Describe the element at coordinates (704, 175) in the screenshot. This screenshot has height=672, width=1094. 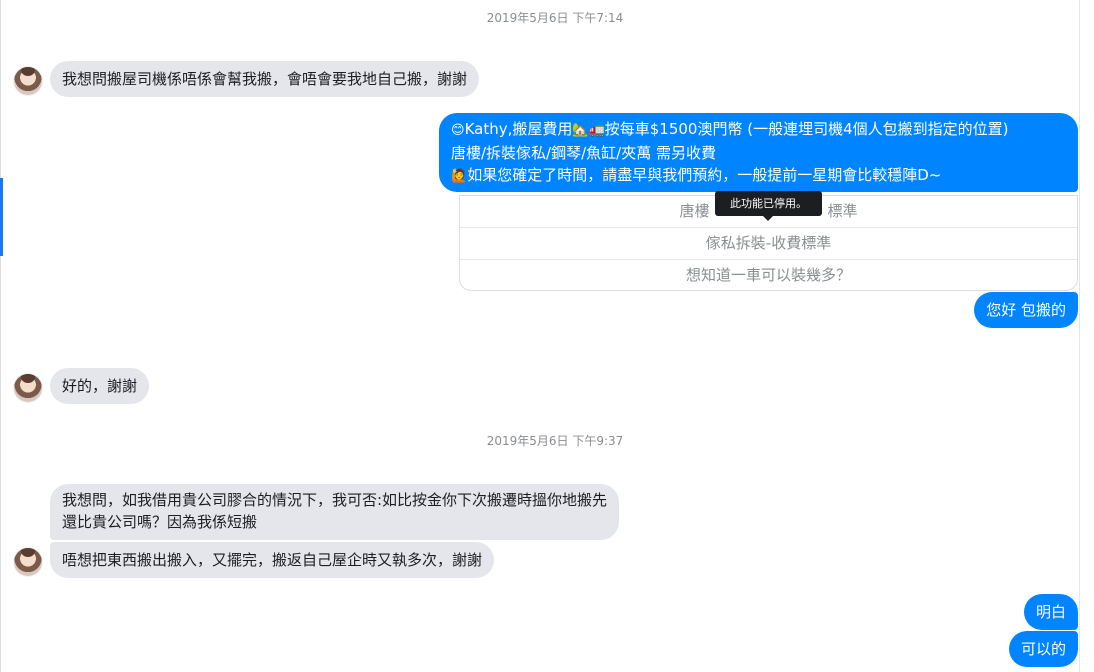
I see `message-line: 如果您確定了時間，請盡早與我們預約，一般提前一星期會比較穩陣D~` at that location.